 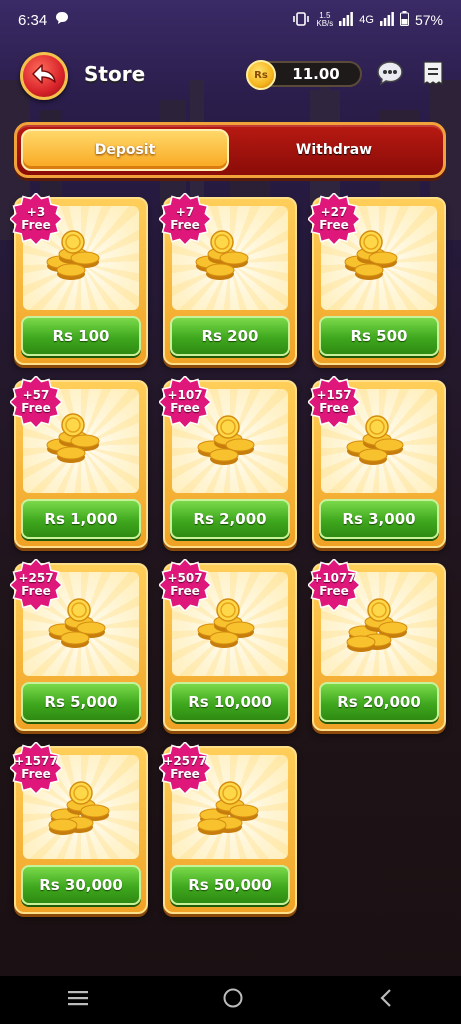 What do you see at coordinates (81, 519) in the screenshot?
I see `price-button: Rs 1,000` at bounding box center [81, 519].